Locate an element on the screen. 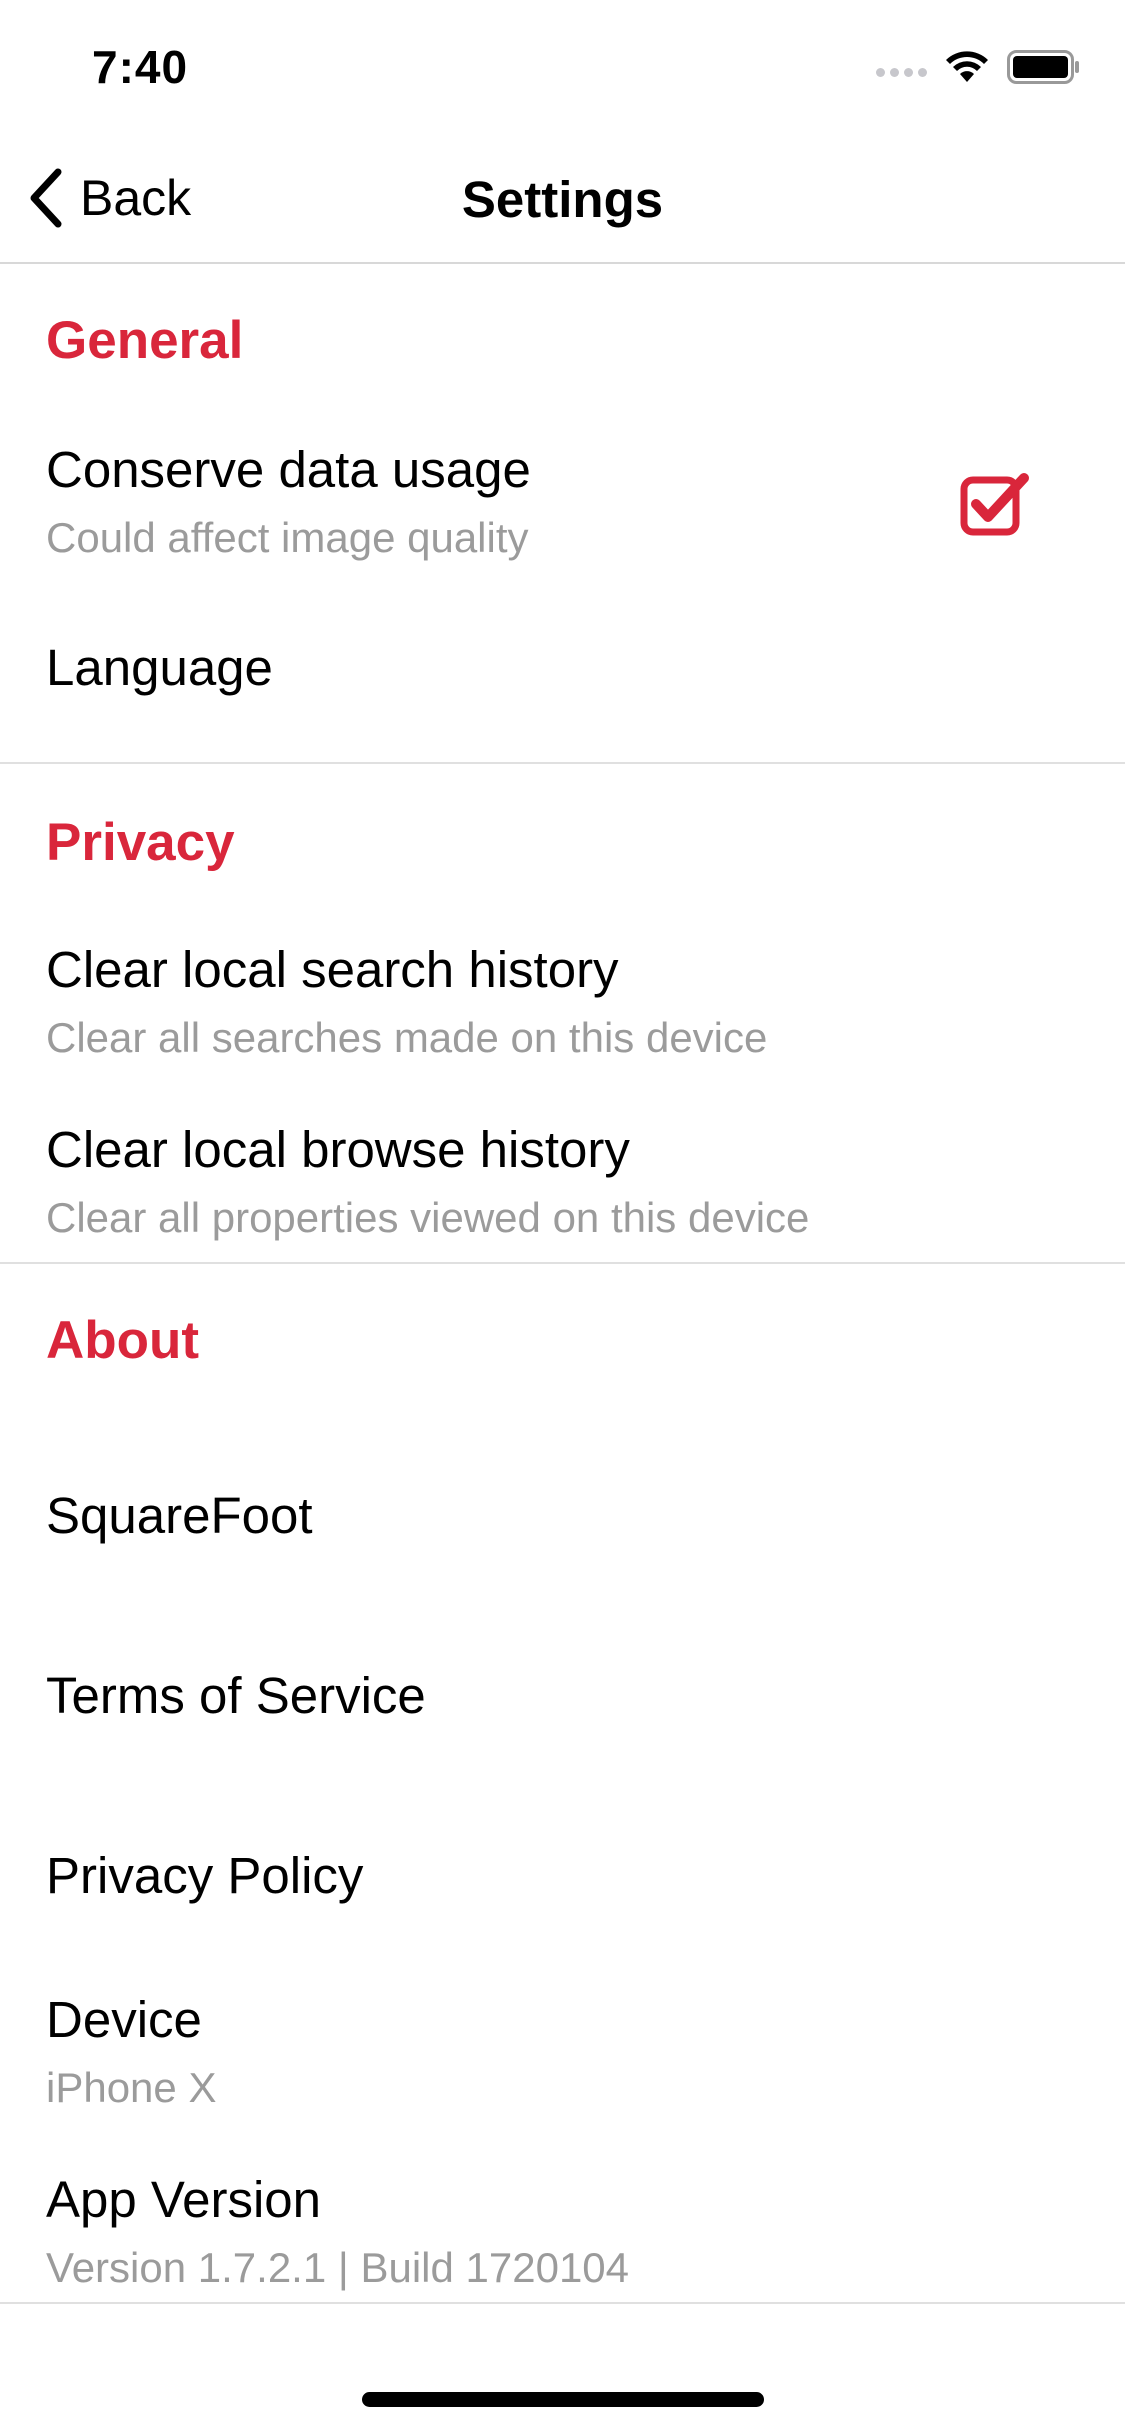 The height and width of the screenshot is (2436, 1125). status-time: 7:40 is located at coordinates (140, 67).